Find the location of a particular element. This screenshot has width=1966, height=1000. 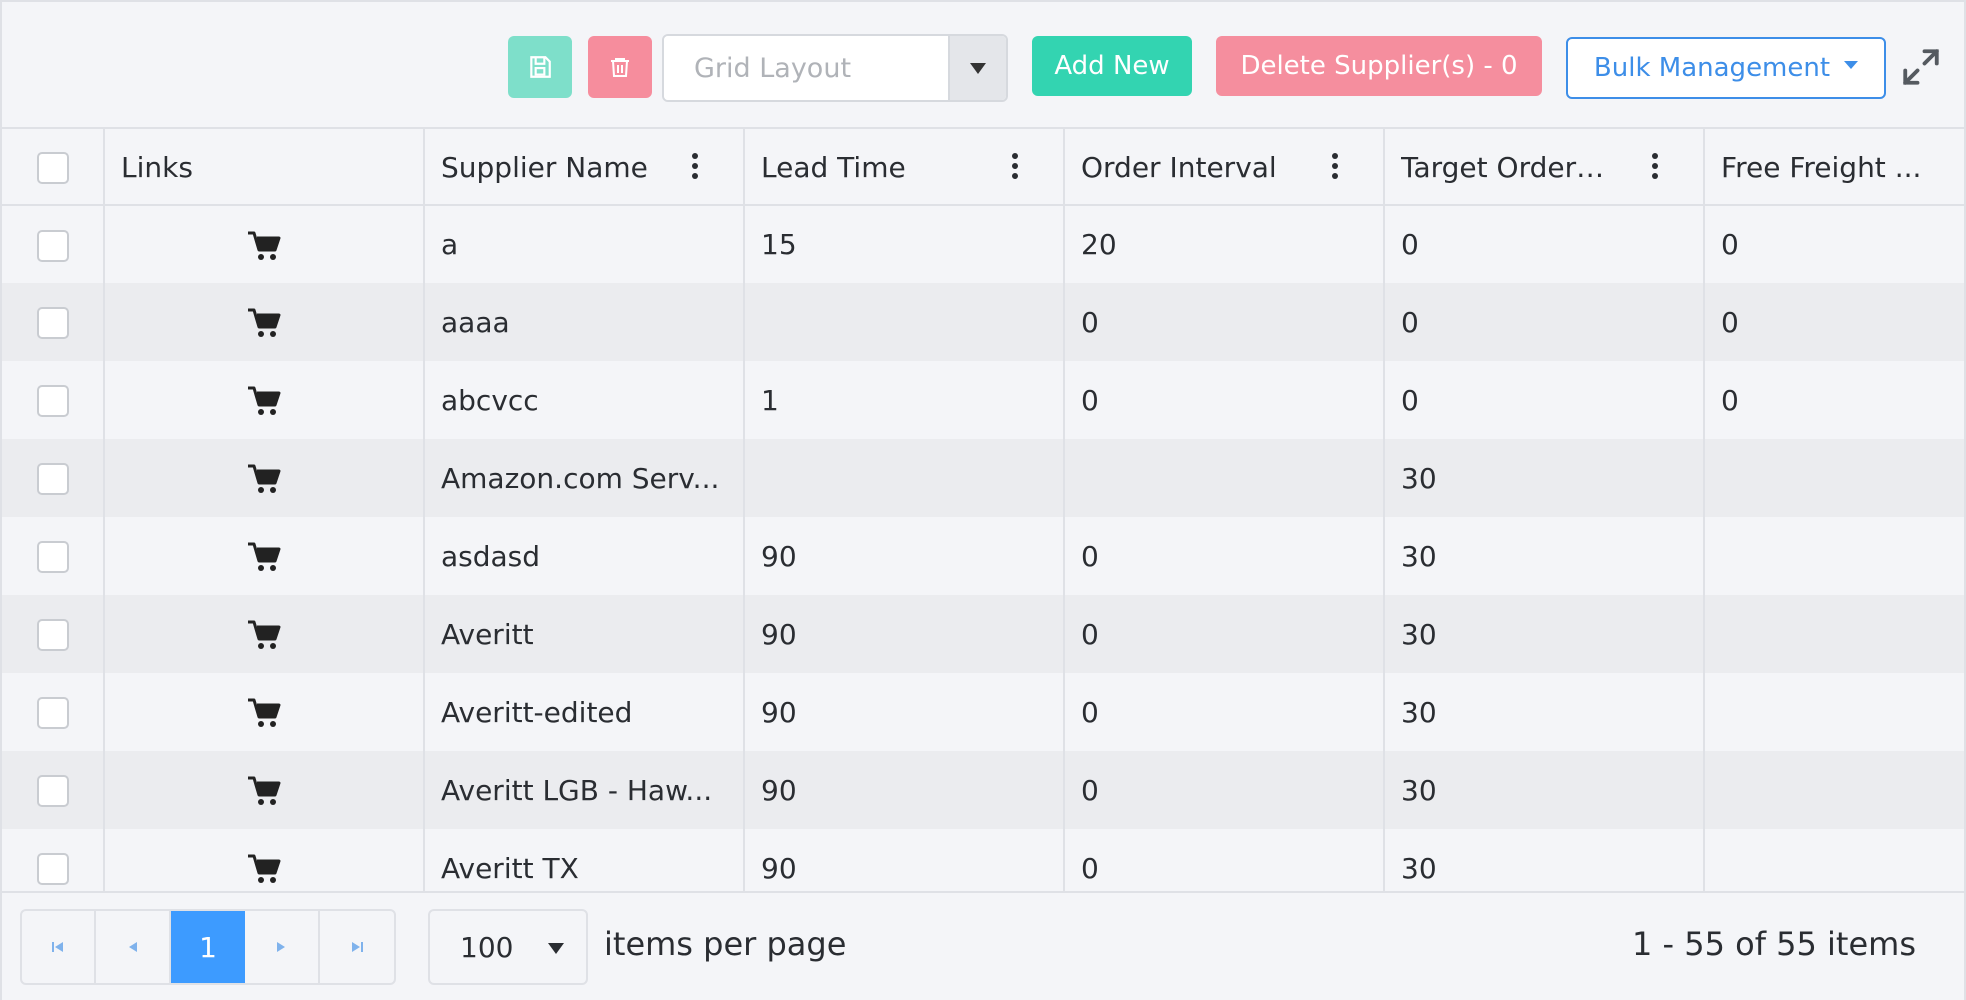

supplier-name-cell: aaaa is located at coordinates (584, 322).